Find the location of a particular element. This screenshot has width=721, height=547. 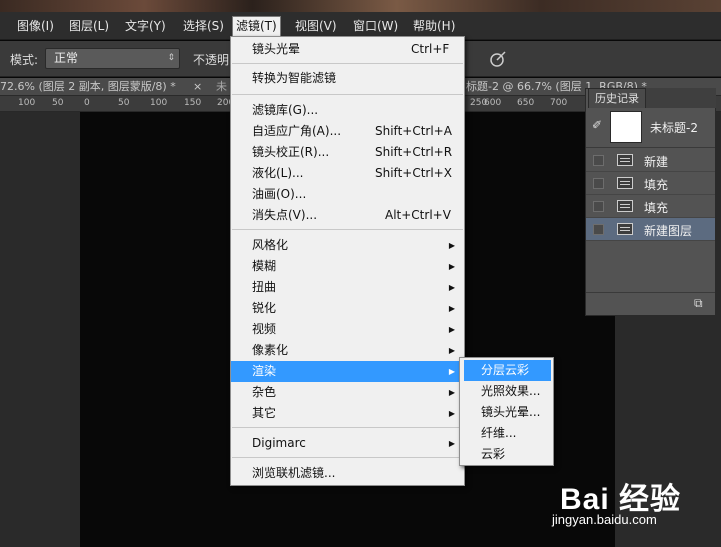

menu-item-blur: 模糊 ▶ is located at coordinates (347, 266).